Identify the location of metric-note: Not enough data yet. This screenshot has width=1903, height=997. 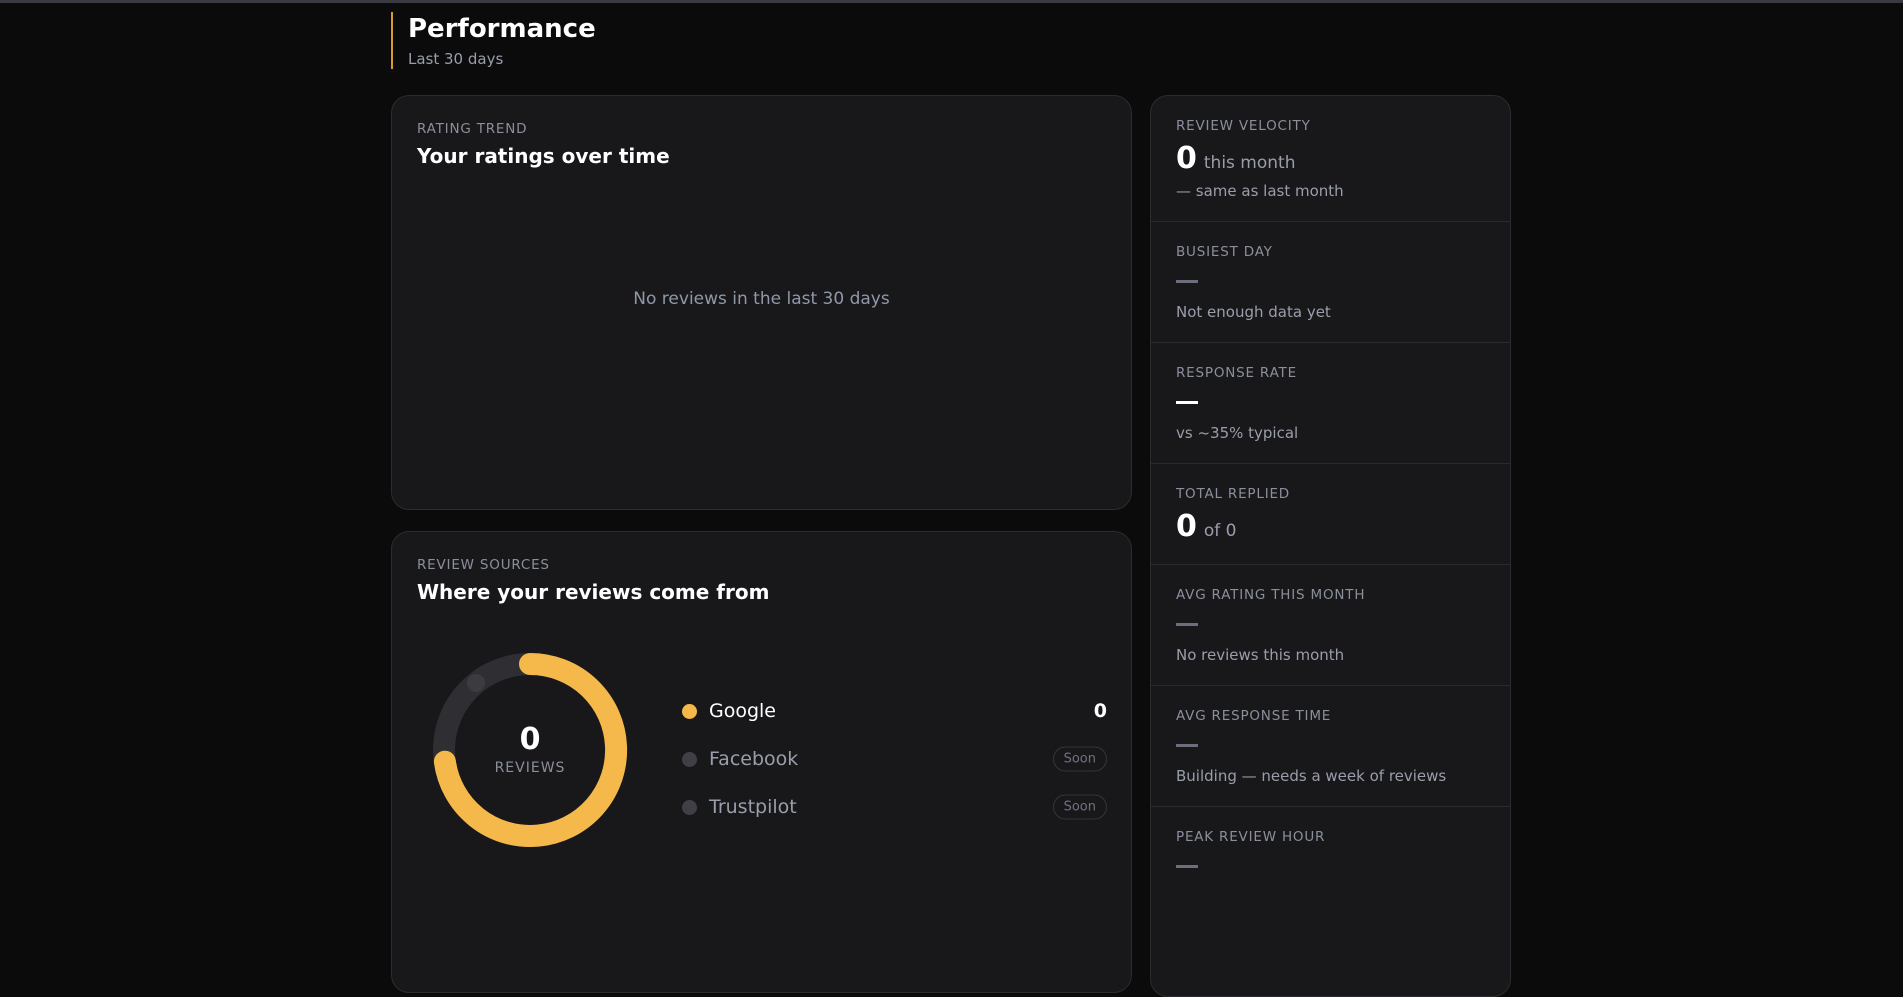
(1253, 312).